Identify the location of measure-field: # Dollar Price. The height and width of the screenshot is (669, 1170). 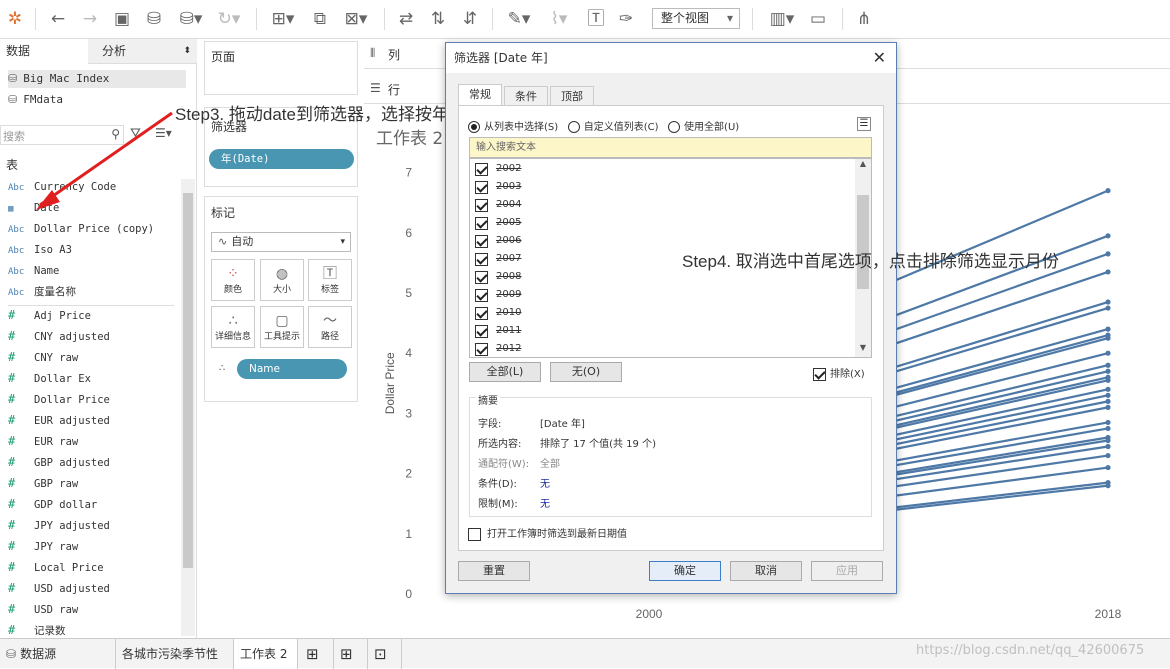
(59, 399).